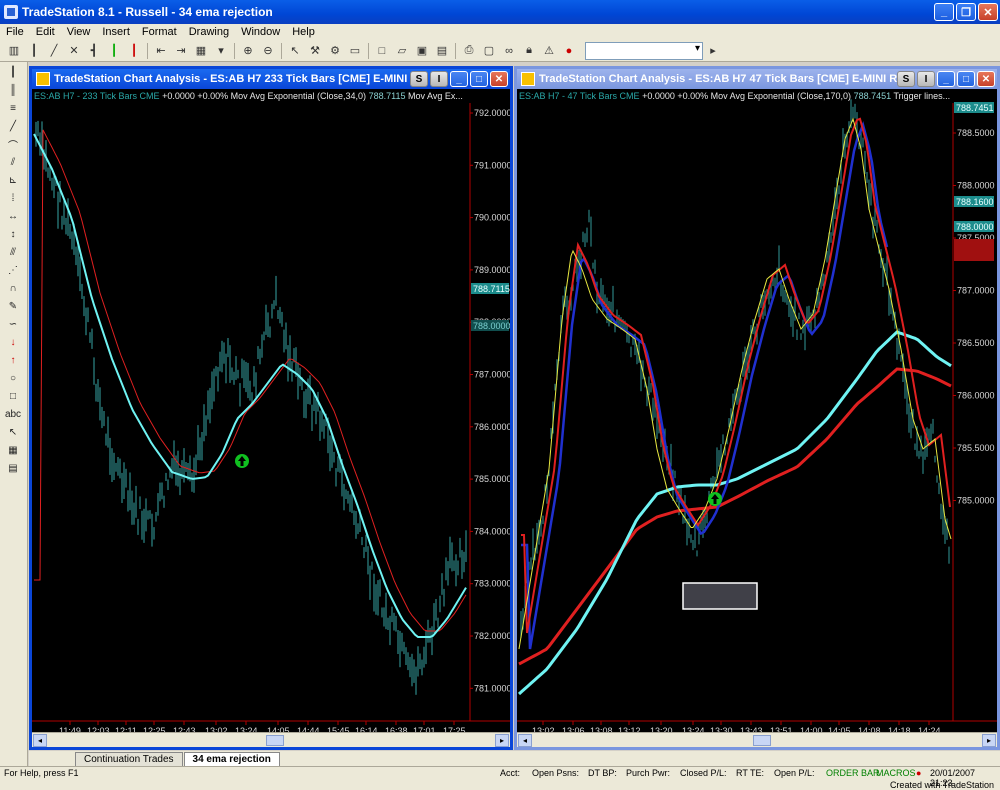 This screenshot has height=790, width=1000. I want to click on candle-green-icon: ┃, so click(114, 51).